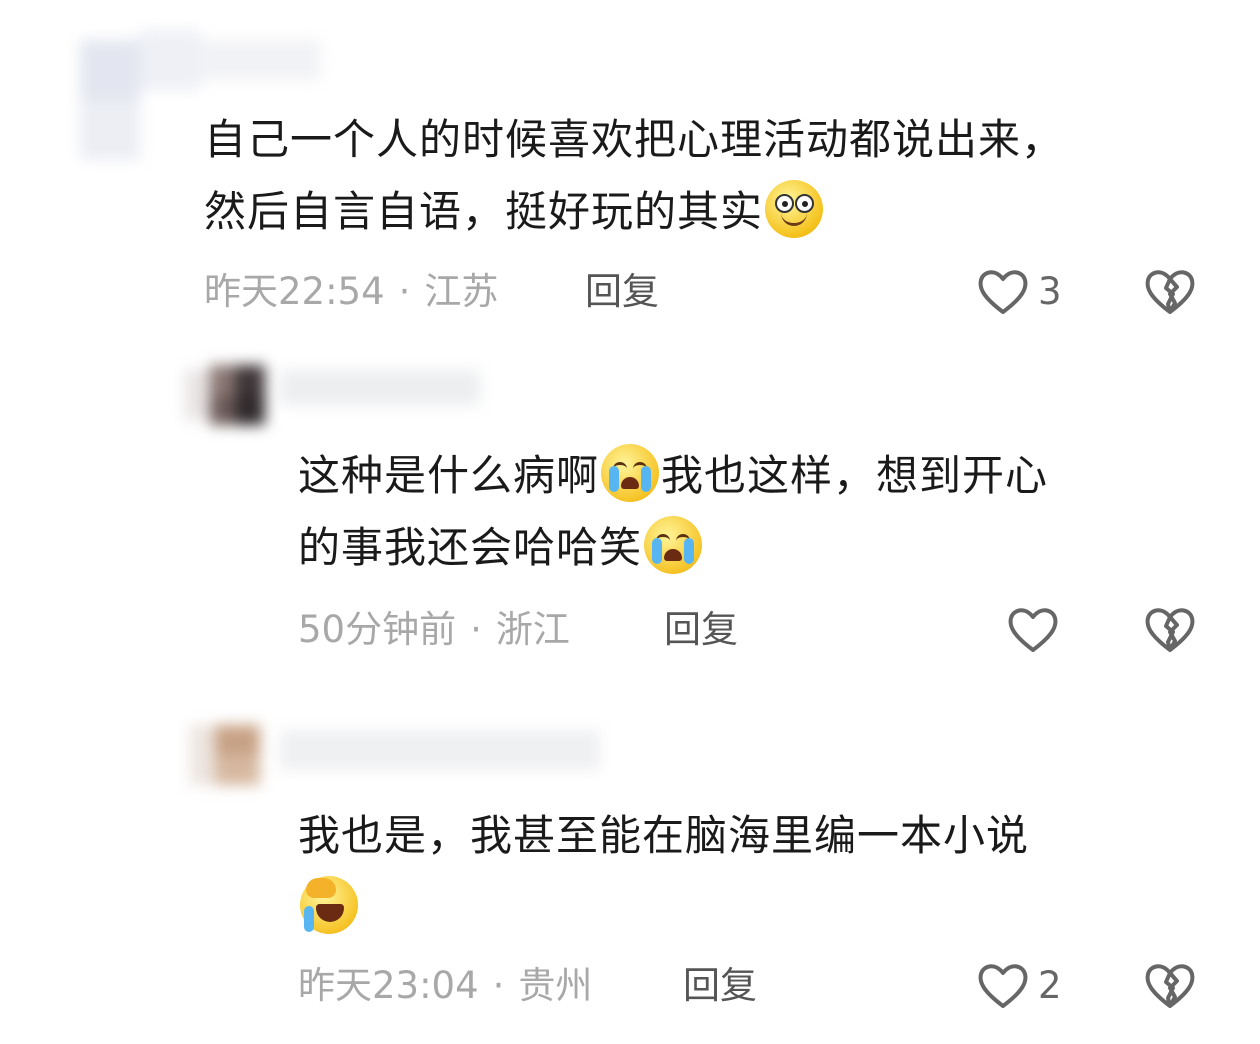  Describe the element at coordinates (748, 512) in the screenshot. I see `comment-text: 这种是什么病啊 我也这样，想到开心 的事我还会哈哈笑` at that location.